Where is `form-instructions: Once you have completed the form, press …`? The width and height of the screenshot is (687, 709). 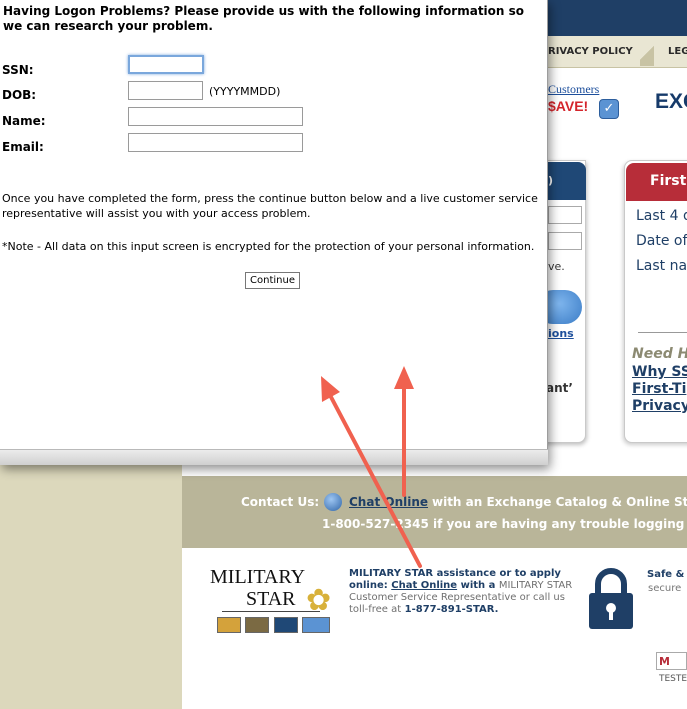
form-instructions: Once you have completed the form, press … is located at coordinates (270, 206).